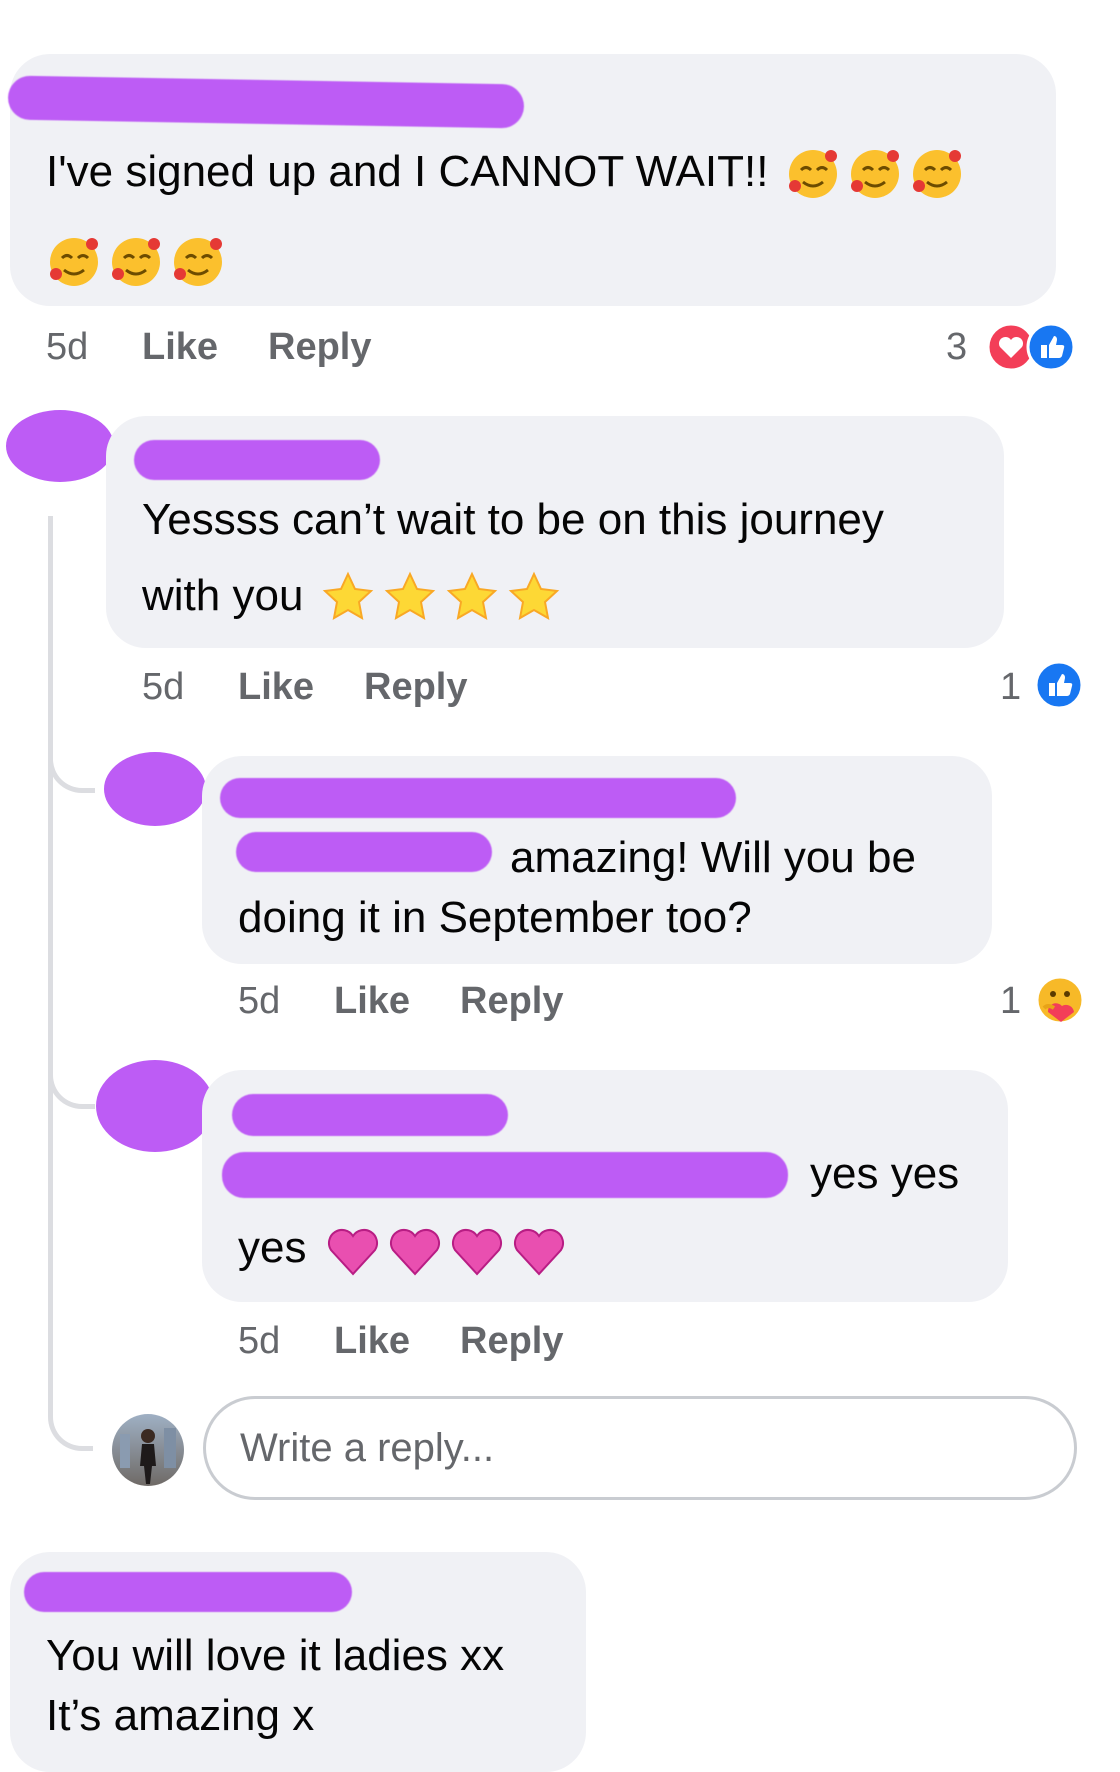 Image resolution: width=1120 pixels, height=1772 pixels. I want to click on reaction-count: 3, so click(956, 347).